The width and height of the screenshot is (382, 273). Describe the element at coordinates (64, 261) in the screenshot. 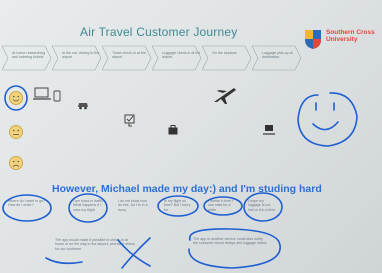

I see `ink-underline` at that location.